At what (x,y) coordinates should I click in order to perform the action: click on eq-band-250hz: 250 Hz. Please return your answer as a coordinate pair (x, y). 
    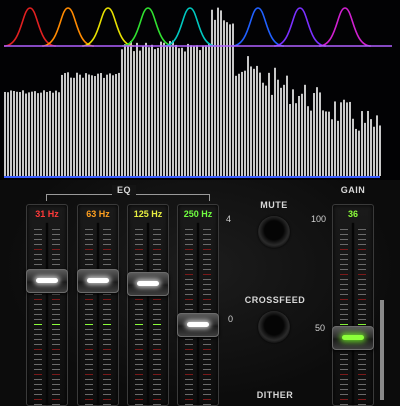
    Looking at the image, I should click on (198, 305).